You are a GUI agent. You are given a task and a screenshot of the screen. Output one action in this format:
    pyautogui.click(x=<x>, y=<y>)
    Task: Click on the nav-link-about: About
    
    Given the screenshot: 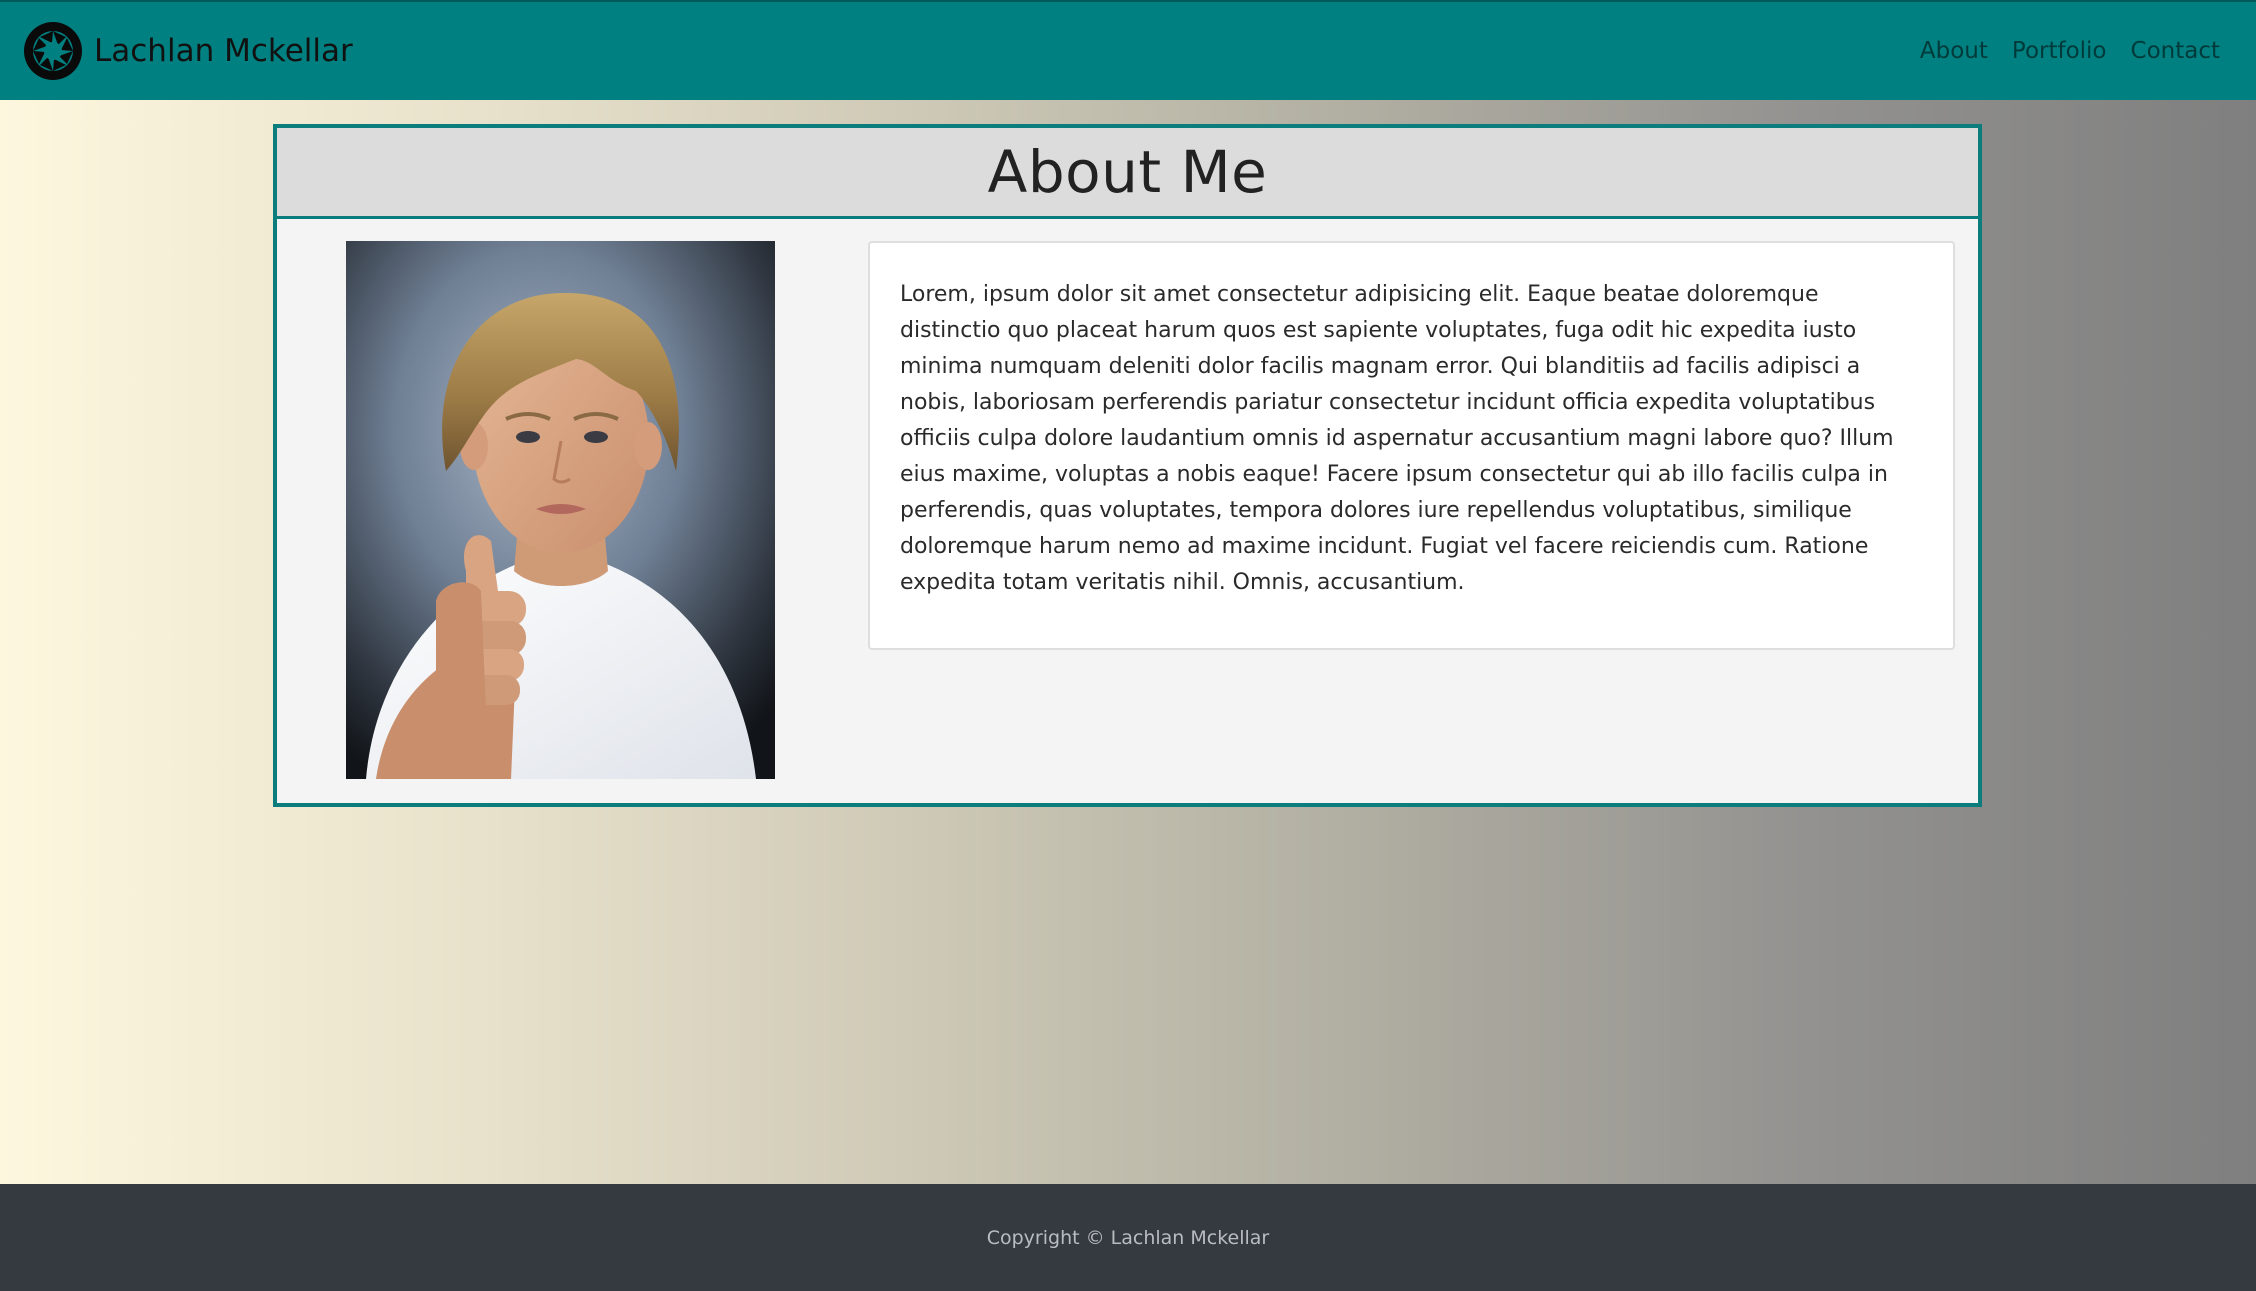 What is the action you would take?
    pyautogui.click(x=1954, y=51)
    